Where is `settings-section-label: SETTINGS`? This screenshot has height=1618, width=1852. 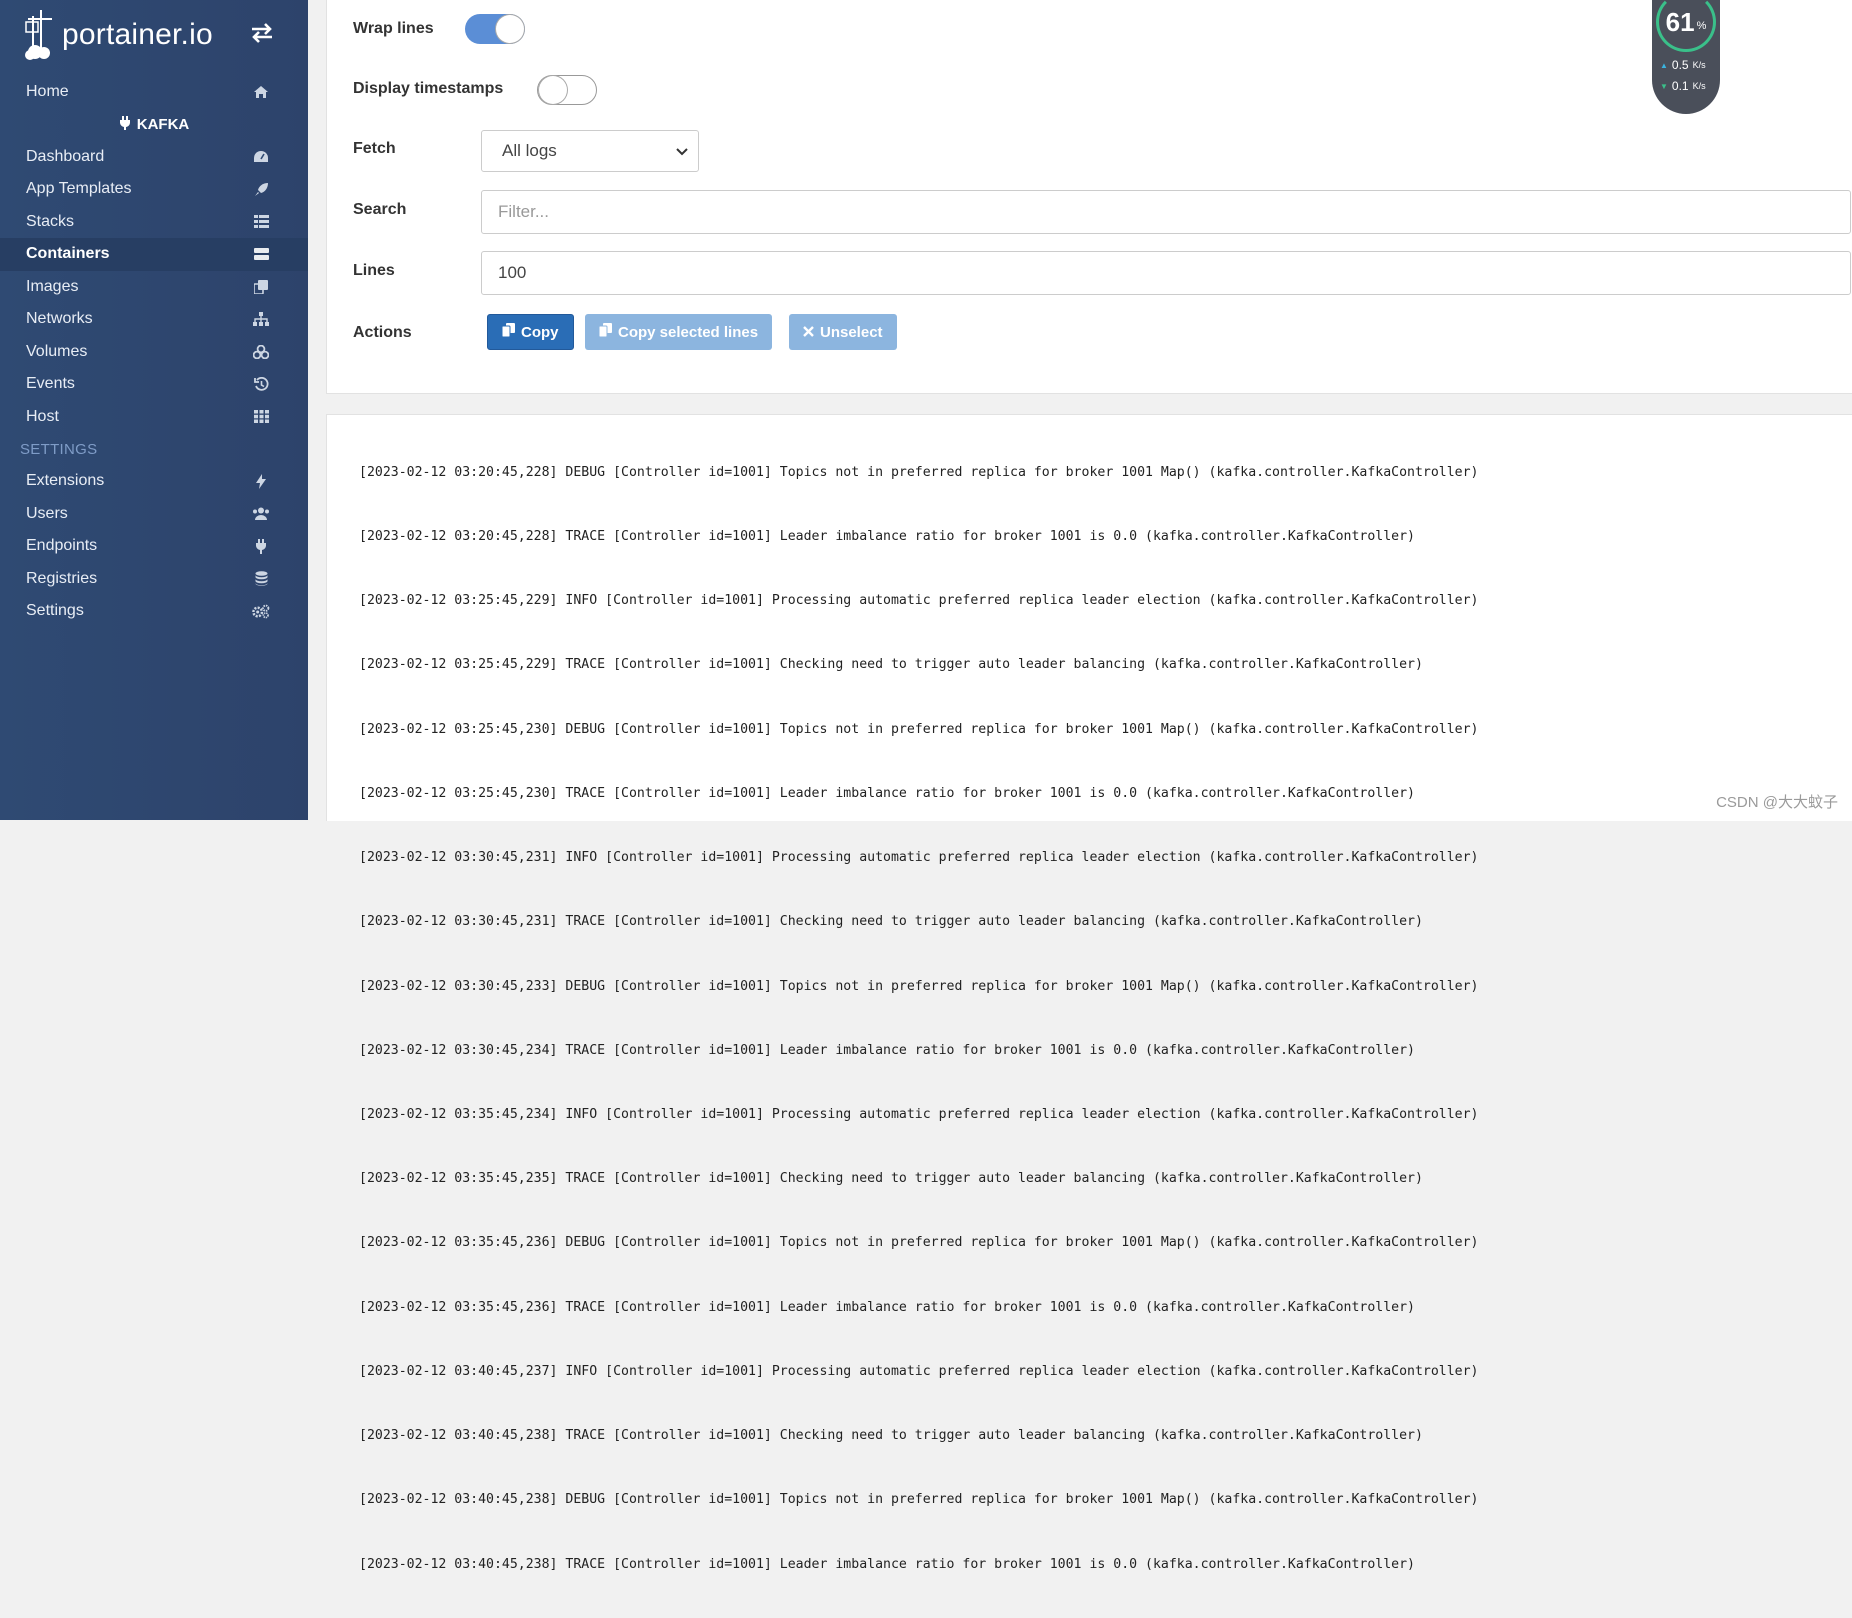
settings-section-label: SETTINGS is located at coordinates (59, 449).